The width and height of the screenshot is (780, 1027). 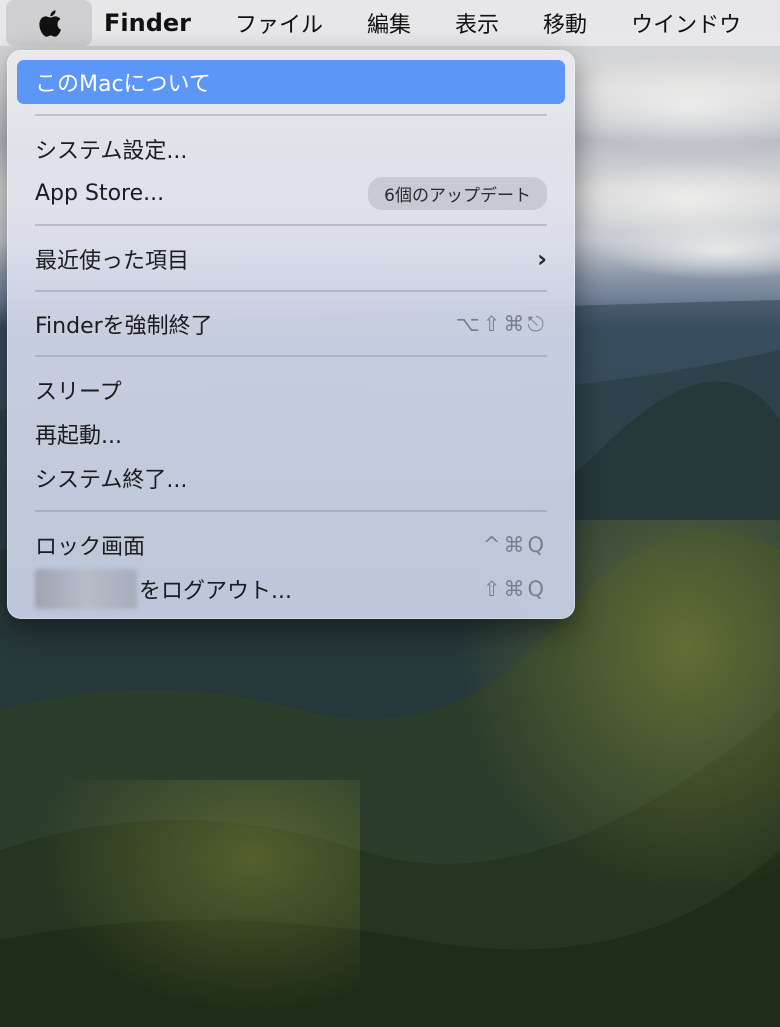 What do you see at coordinates (291, 193) in the screenshot?
I see `menu-item-app-store: App Store... 6個のアップデート` at bounding box center [291, 193].